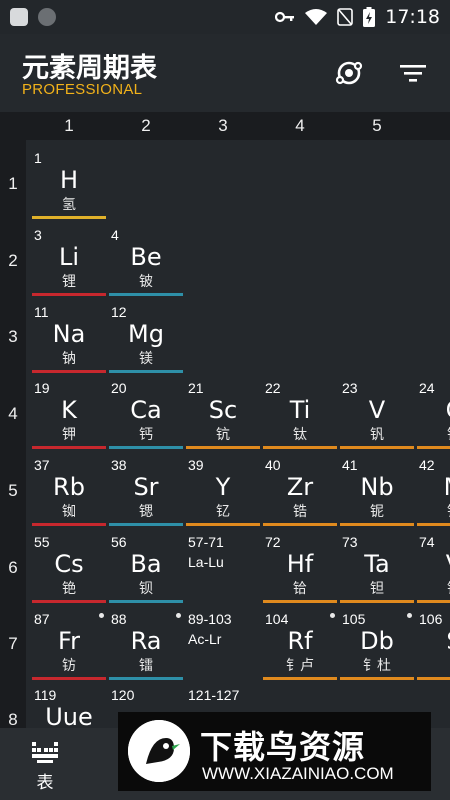 The image size is (450, 800). What do you see at coordinates (146, 257) in the screenshot?
I see `element-symbol: Be` at bounding box center [146, 257].